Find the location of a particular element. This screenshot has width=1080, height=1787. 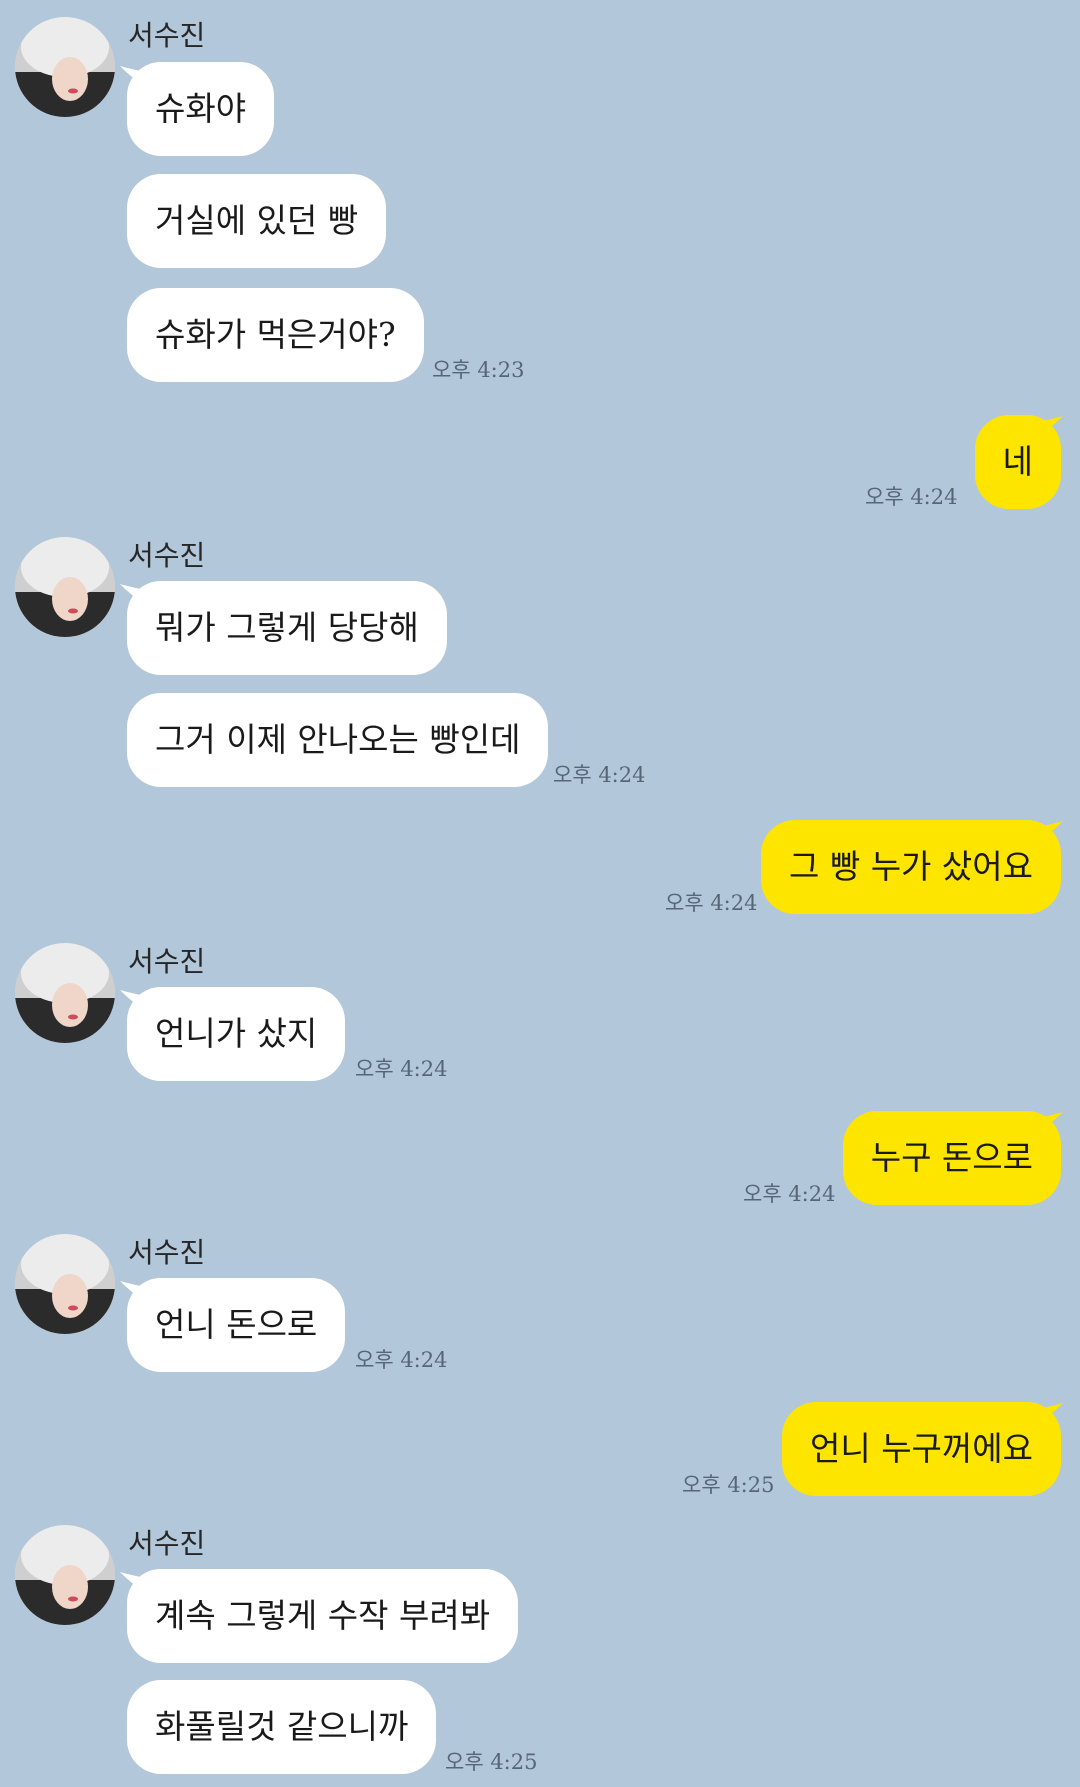

message-bubble: 그거 이제 안나오는 빵인데 is located at coordinates (338, 740).